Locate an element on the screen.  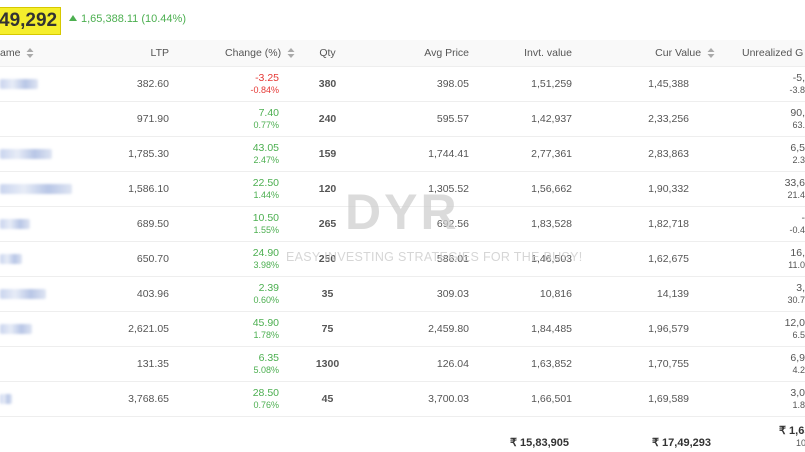
avg-price-cell: 3,700.03 is located at coordinates (420, 399).